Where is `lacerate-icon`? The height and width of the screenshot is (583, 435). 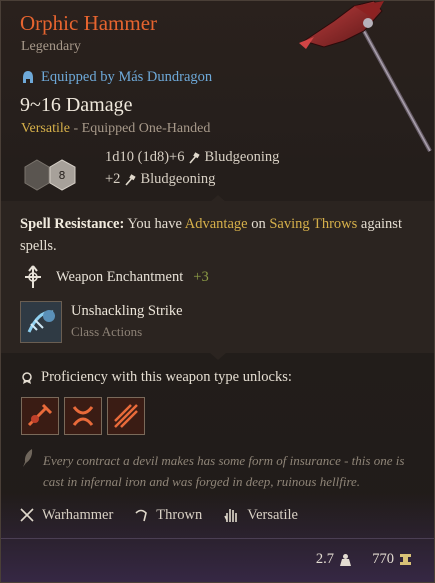 lacerate-icon is located at coordinates (83, 416).